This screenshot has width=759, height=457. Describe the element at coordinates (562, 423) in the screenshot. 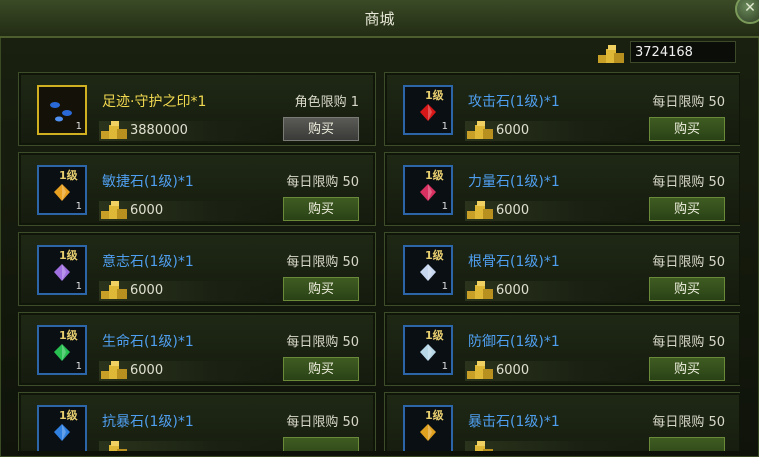

I see `shop-item-card: 1级 暴击石(1级)*1 每日限购 50` at that location.